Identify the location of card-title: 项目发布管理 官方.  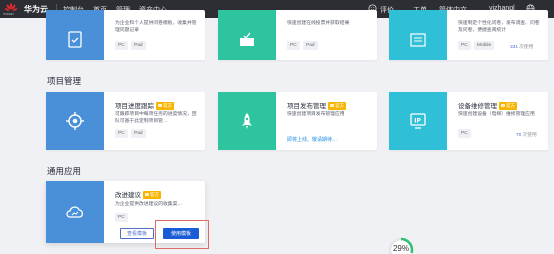
(316, 106).